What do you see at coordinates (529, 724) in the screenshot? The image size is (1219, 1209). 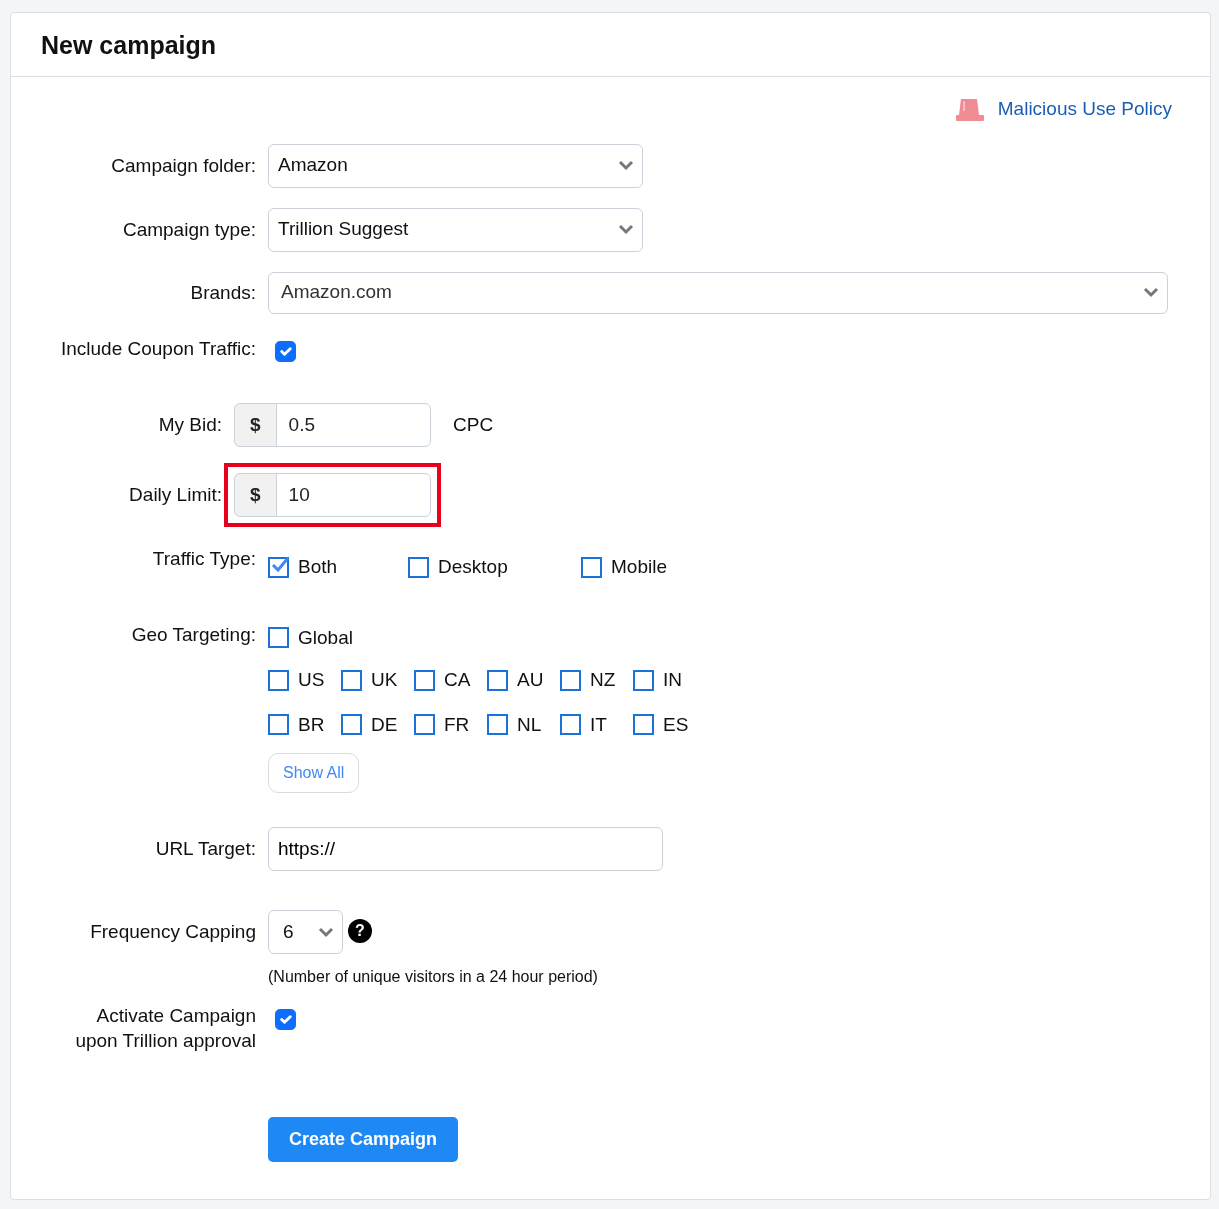 I see `option-label: NL` at bounding box center [529, 724].